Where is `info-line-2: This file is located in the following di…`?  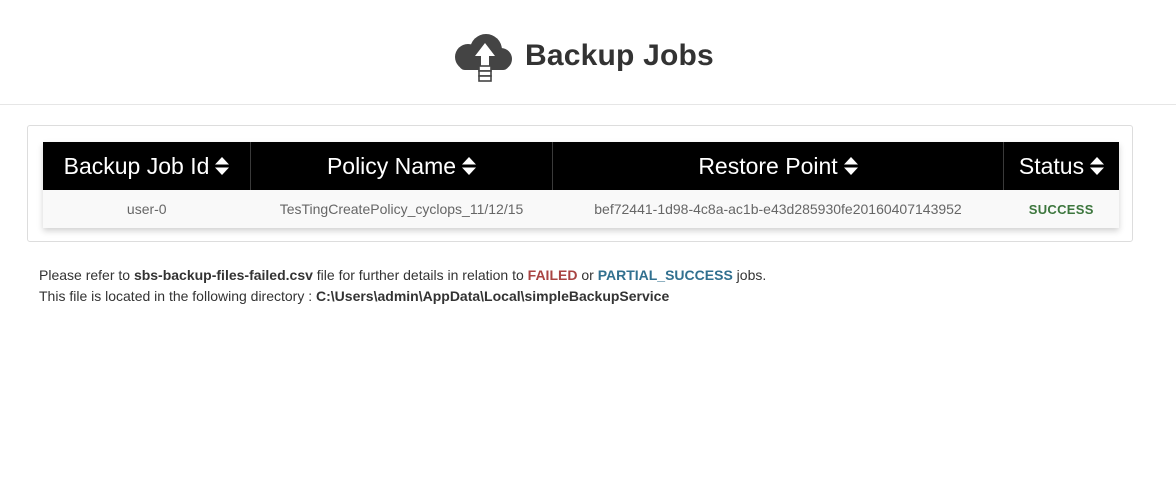
info-line-2: This file is located in the following di… is located at coordinates (402, 296).